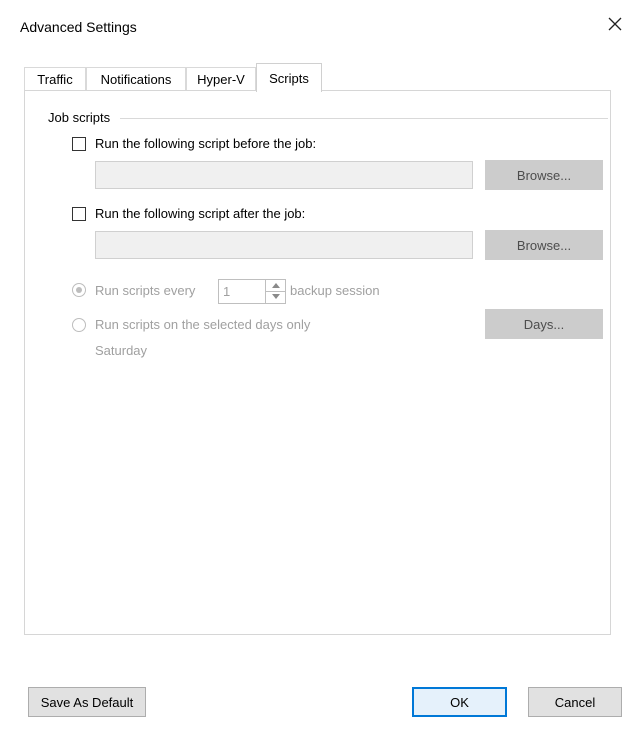 The height and width of the screenshot is (730, 629). Describe the element at coordinates (252, 291) in the screenshot. I see `run-every-stepper: 1` at that location.